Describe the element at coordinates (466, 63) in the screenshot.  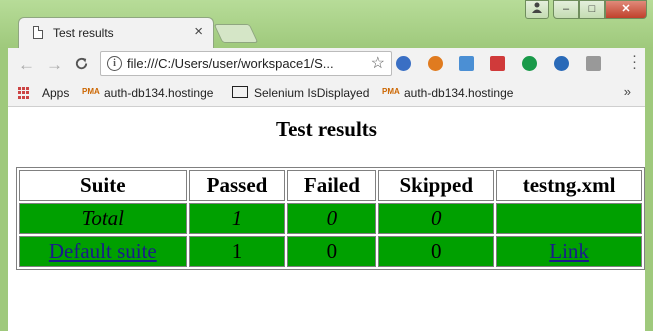
I see `folder-ext-icon` at that location.